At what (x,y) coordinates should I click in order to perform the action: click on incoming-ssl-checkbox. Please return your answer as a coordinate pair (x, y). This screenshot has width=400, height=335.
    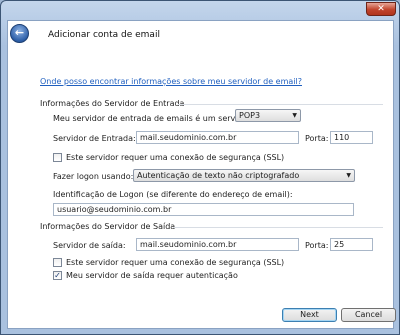
    Looking at the image, I should click on (57, 157).